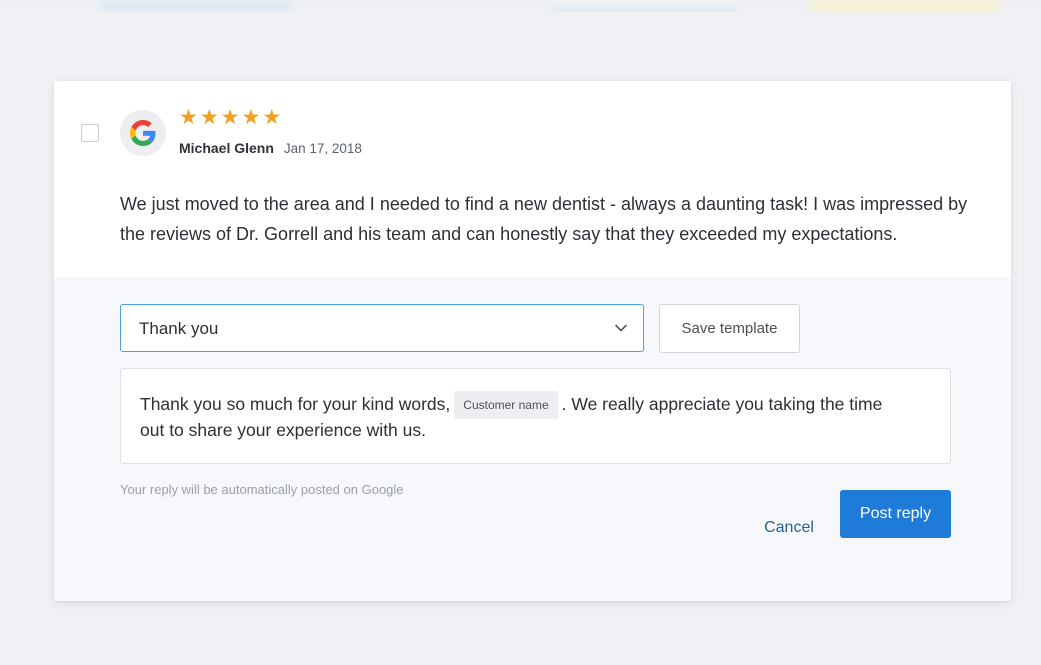 This screenshot has height=665, width=1041. I want to click on save-template-button: Save template, so click(729, 328).